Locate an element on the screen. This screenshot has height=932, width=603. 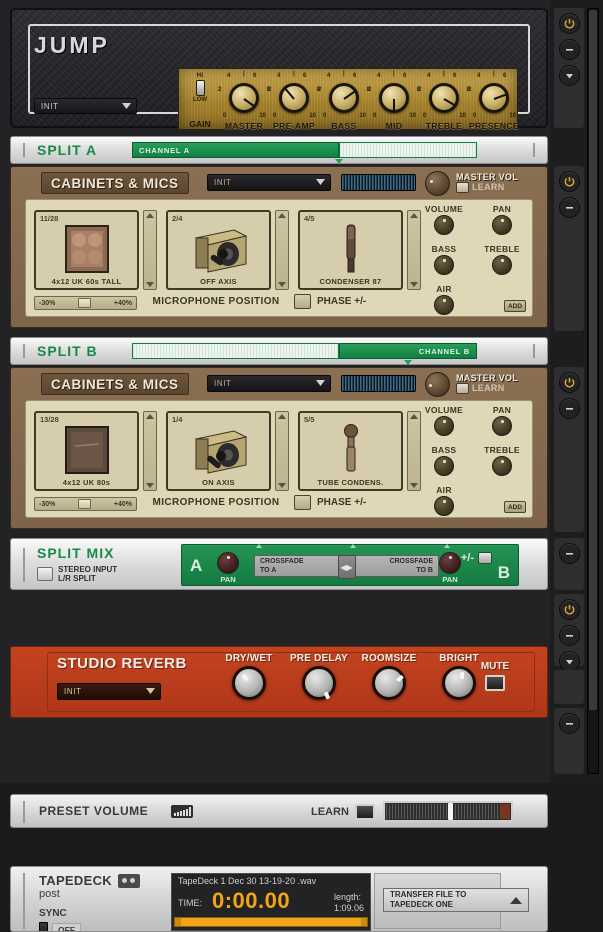
cab-b-knob-air: AIR is located at coordinates (444, 500).